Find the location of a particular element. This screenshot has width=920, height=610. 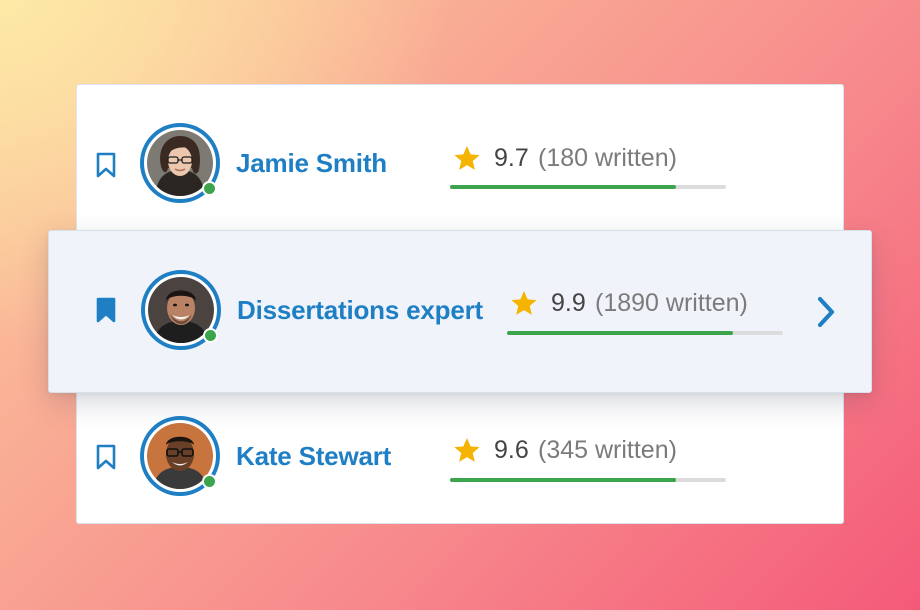

rating-score: 9.6 is located at coordinates (511, 450).